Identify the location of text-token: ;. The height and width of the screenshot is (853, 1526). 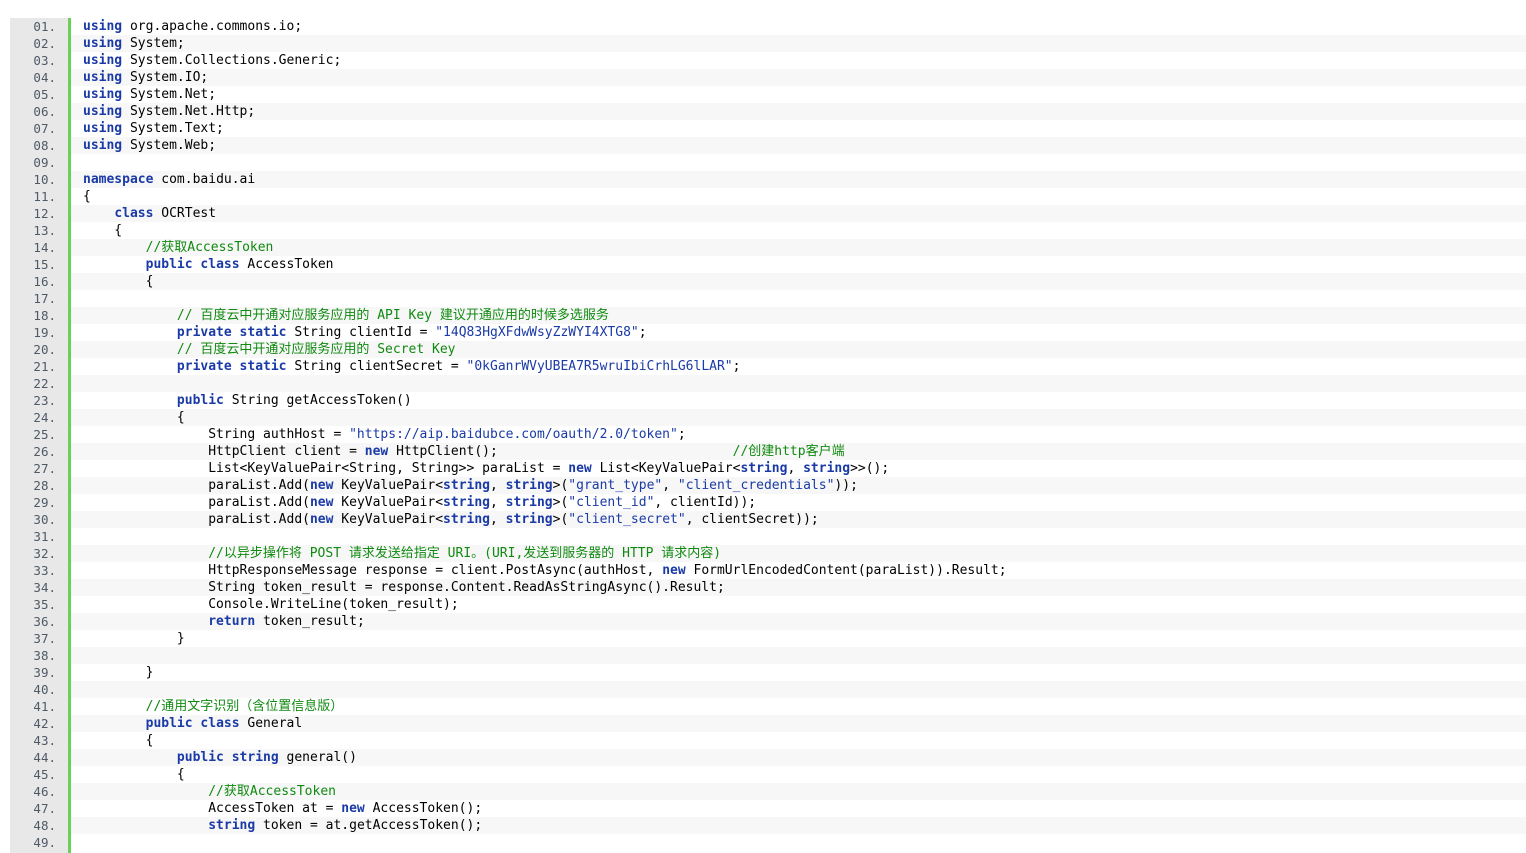
(736, 366).